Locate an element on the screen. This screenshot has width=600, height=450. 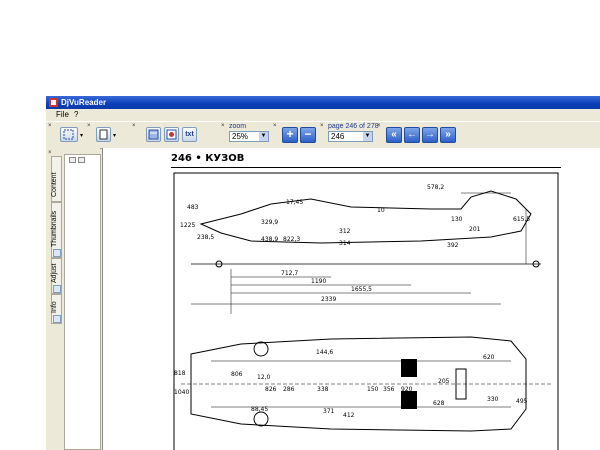
zoom-out-button: − is located at coordinates (308, 135).